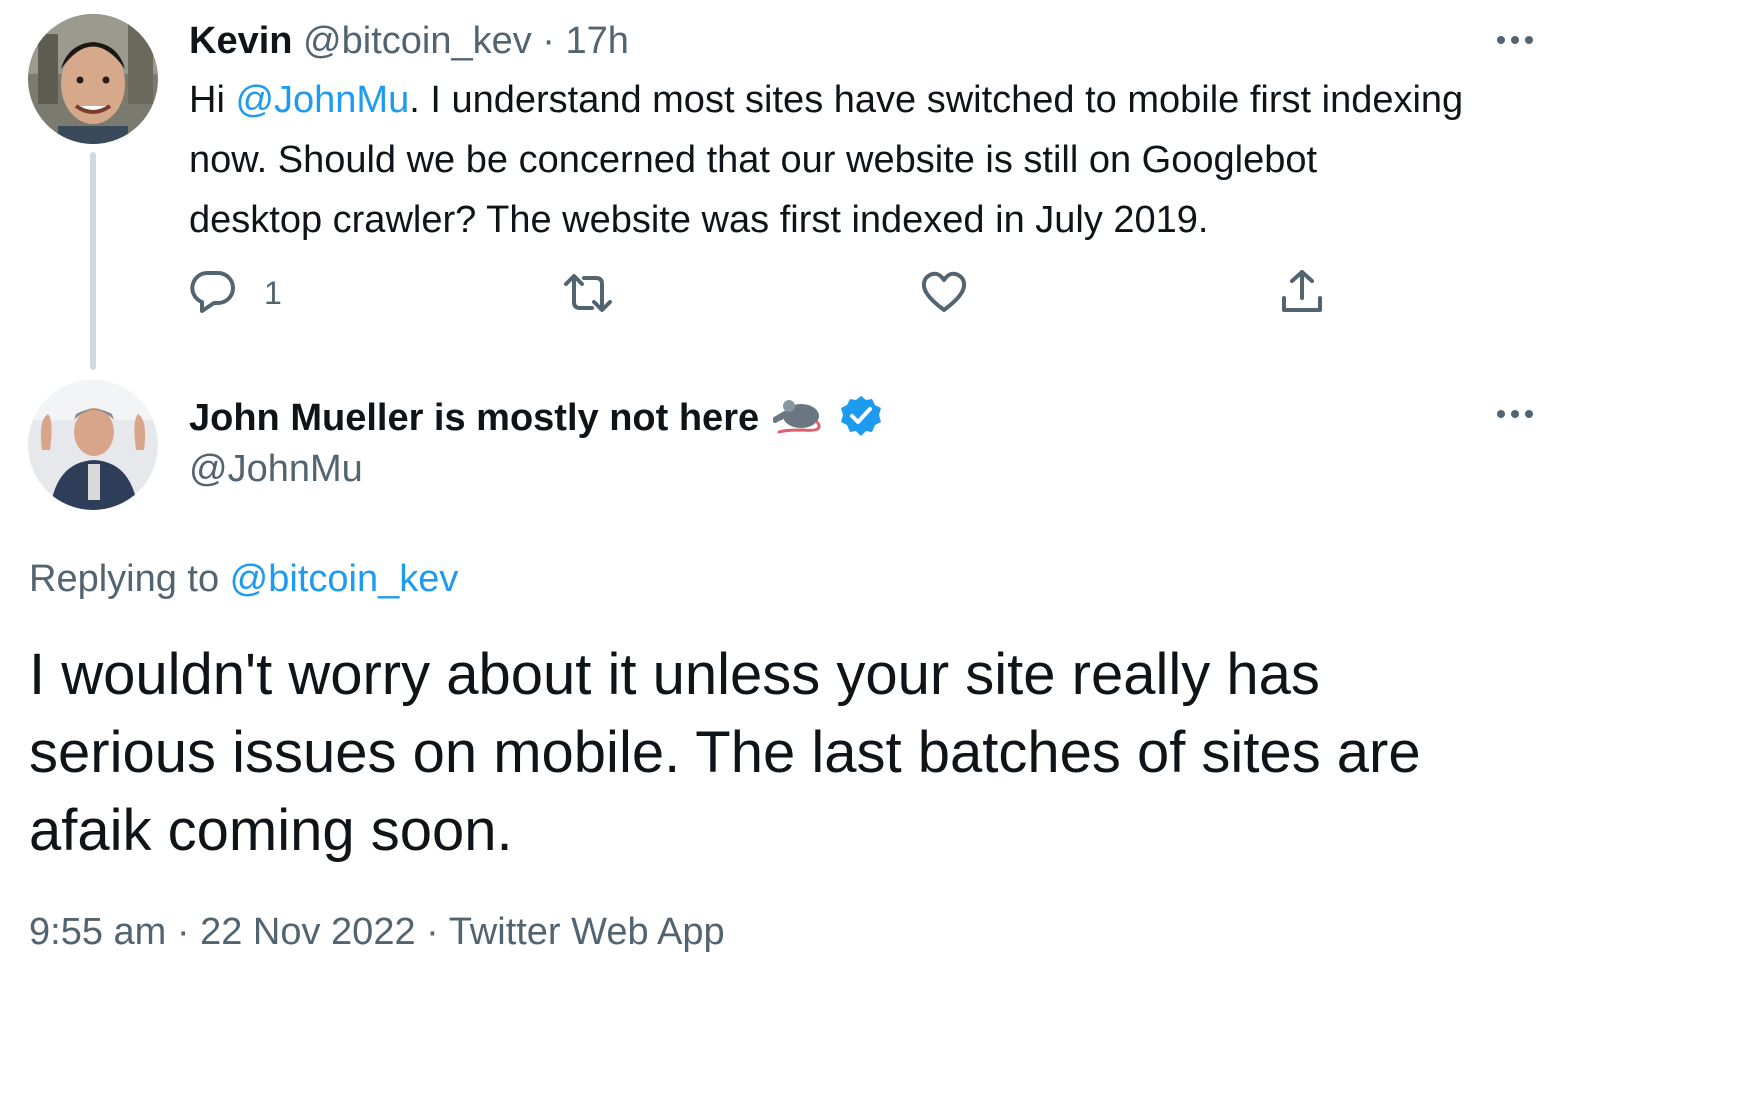 The width and height of the screenshot is (1757, 1108). Describe the element at coordinates (1302, 292) in the screenshot. I see `share-button` at that location.